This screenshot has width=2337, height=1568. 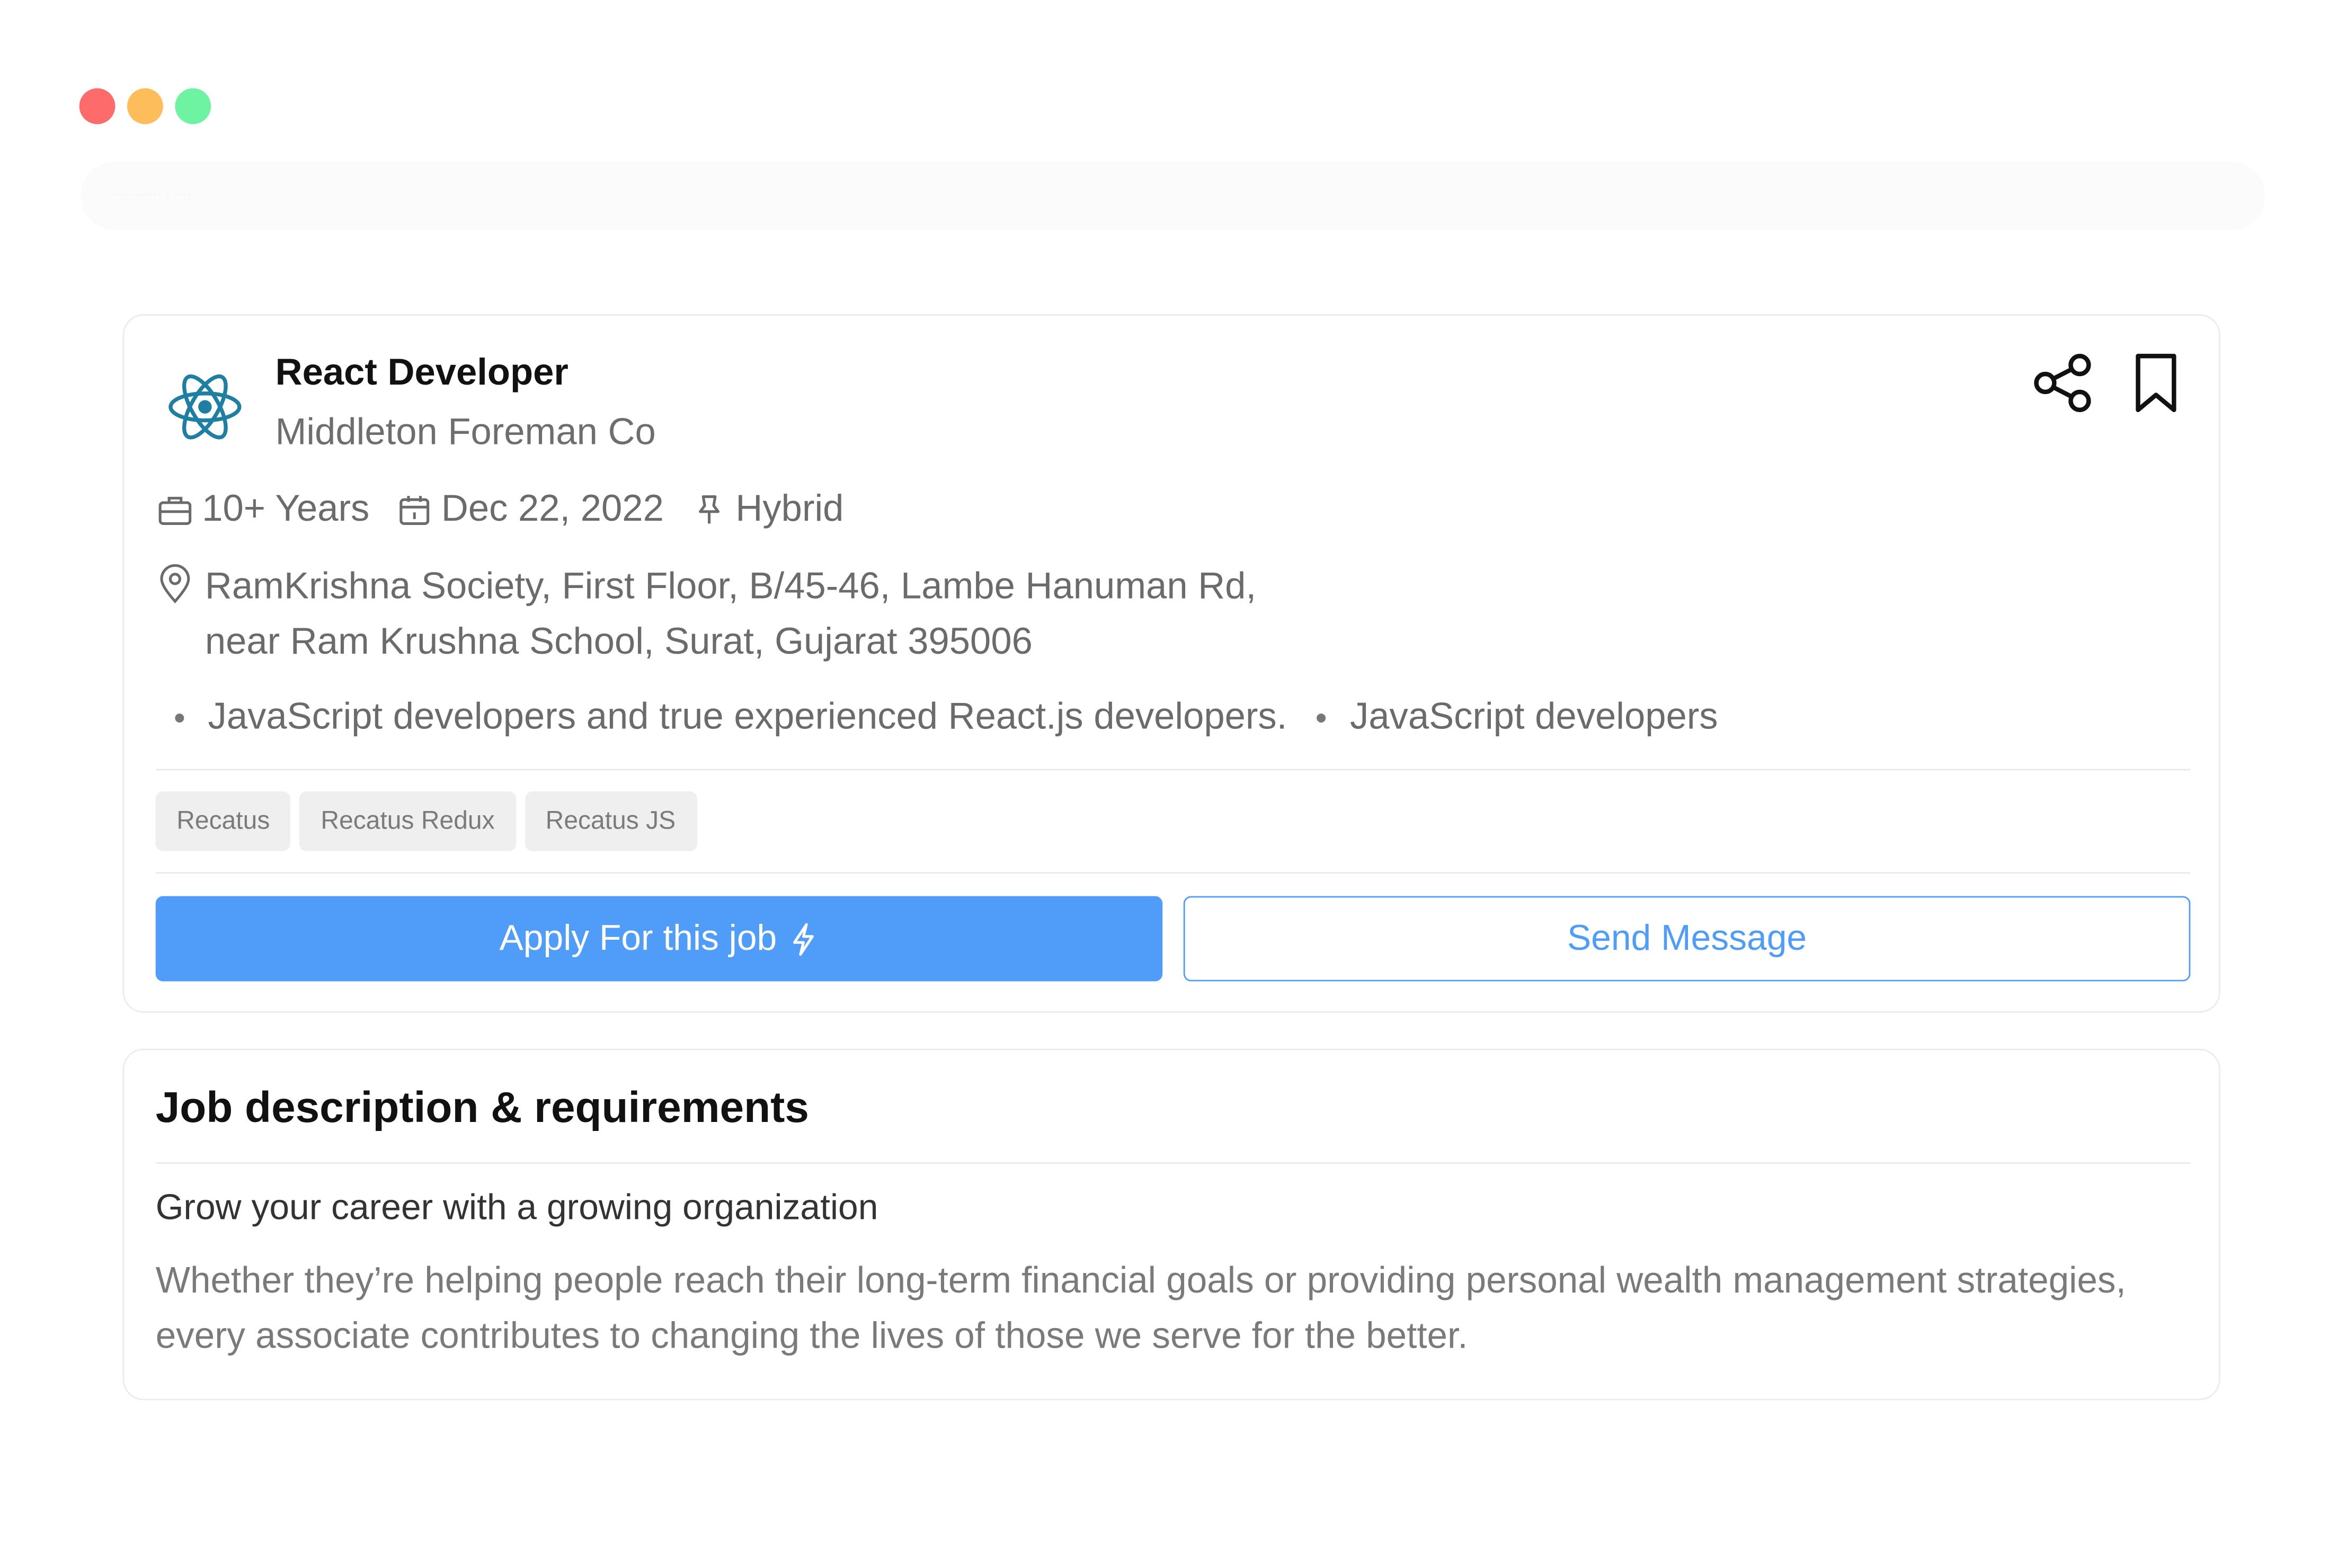 I want to click on experience-text: 10+ Years, so click(x=286, y=508).